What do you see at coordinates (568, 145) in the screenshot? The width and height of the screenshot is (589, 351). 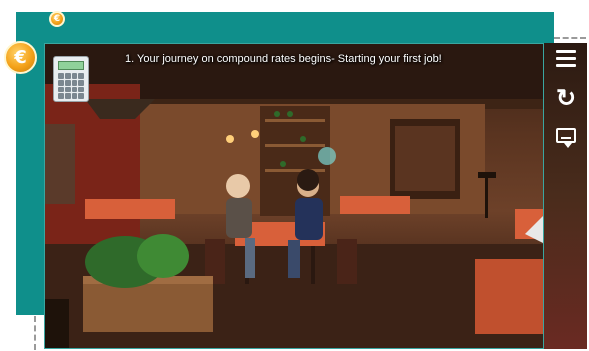 I see `subtitles-icon-tail` at bounding box center [568, 145].